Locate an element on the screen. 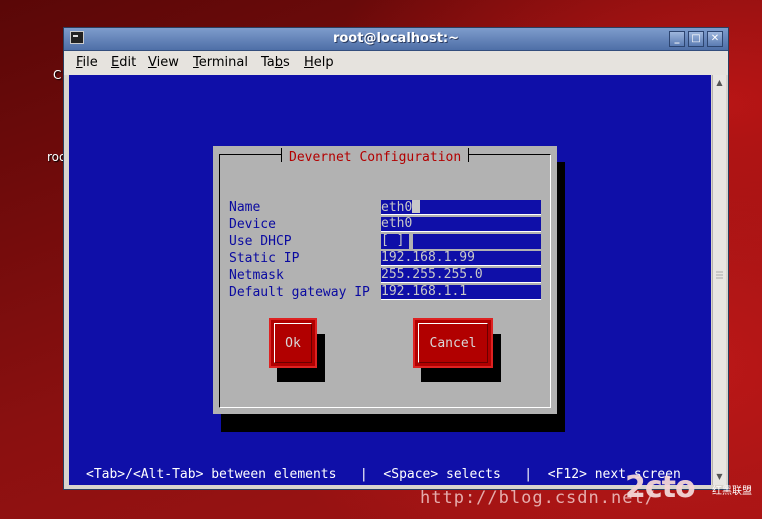 The width and height of the screenshot is (762, 519). window-titlebar: root@localhost:~ _ □ ✕ is located at coordinates (396, 39).